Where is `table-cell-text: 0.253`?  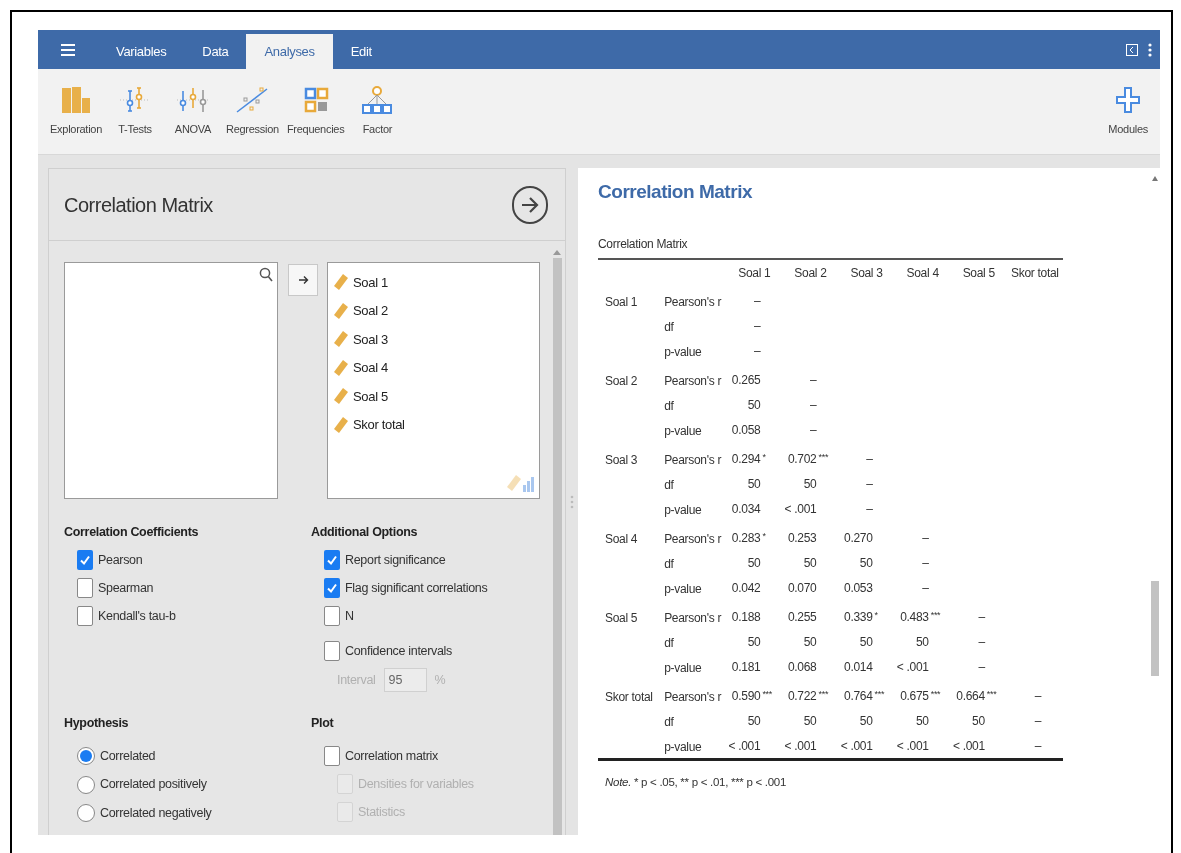
table-cell-text: 0.253 is located at coordinates (802, 538).